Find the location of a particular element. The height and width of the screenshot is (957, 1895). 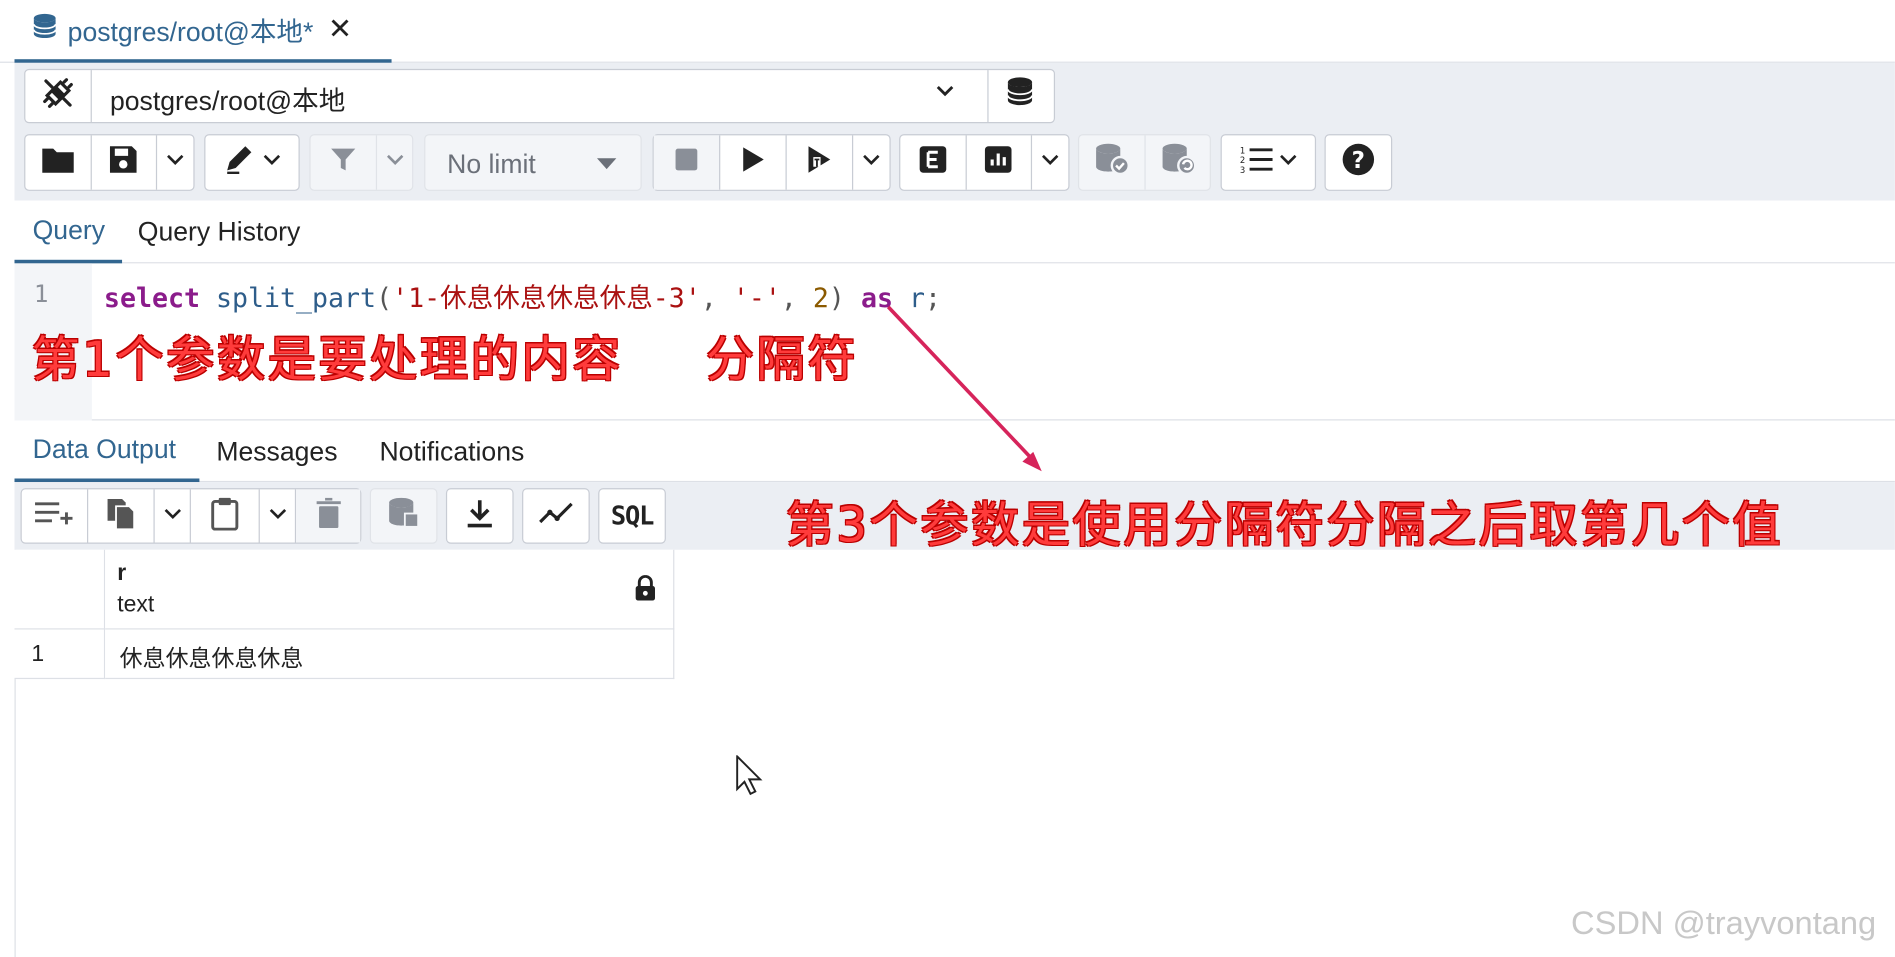

data-grid: r text 1 休息休息休息休息 is located at coordinates (344, 614).